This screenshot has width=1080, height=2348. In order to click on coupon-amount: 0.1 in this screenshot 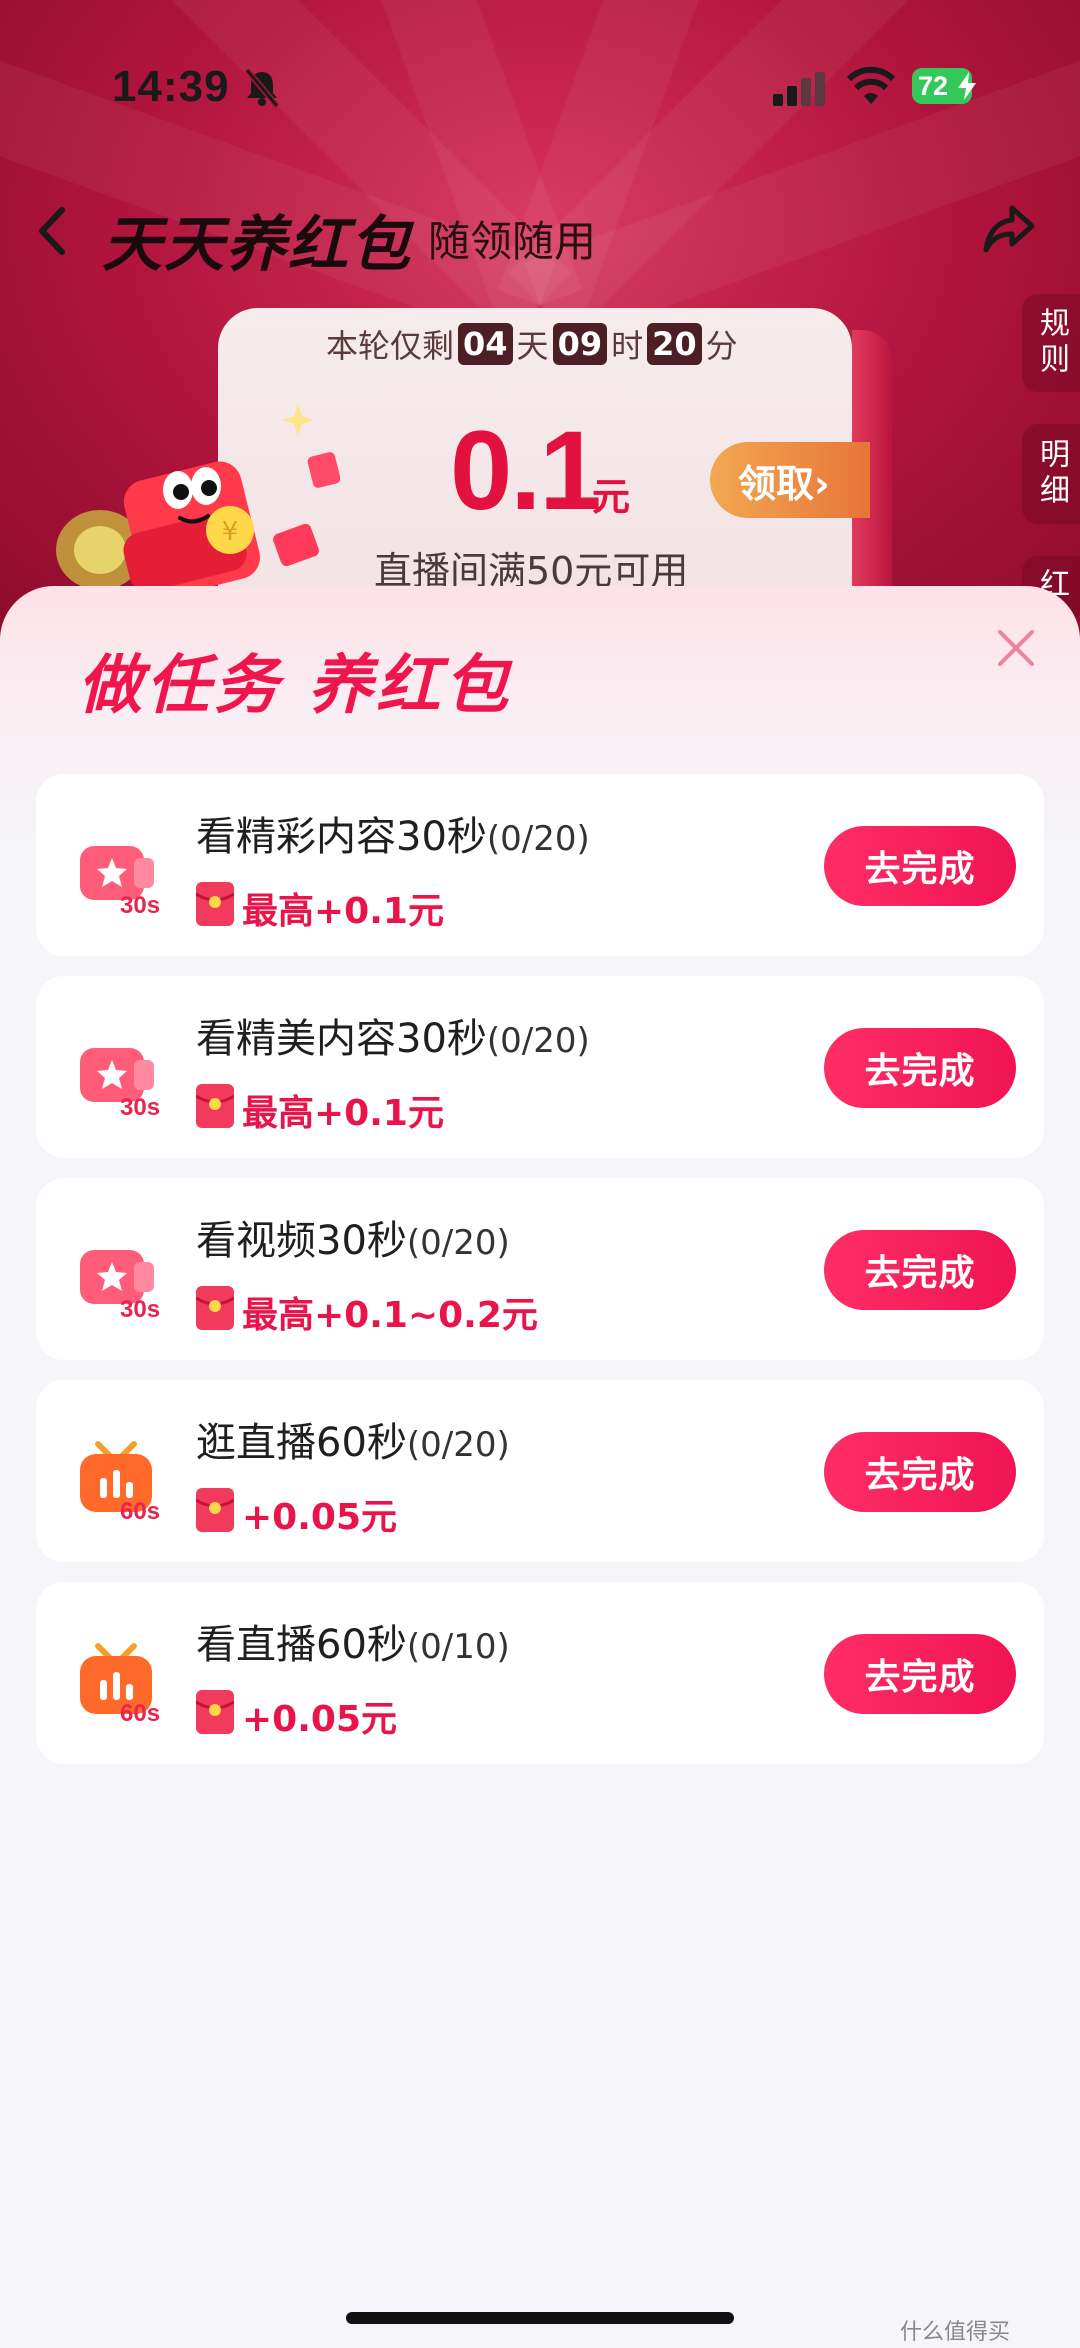, I will do `click(526, 470)`.